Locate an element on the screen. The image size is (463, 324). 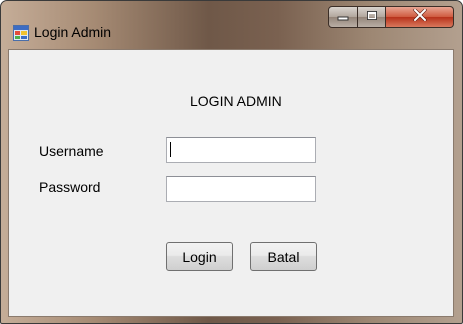
text-caret is located at coordinates (170, 149).